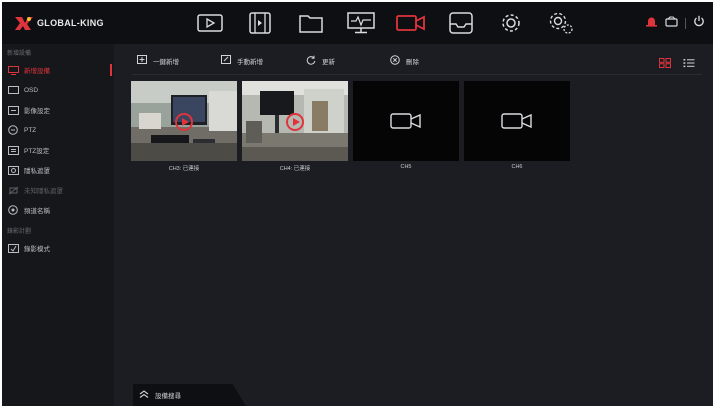 The height and width of the screenshot is (408, 715). Describe the element at coordinates (43, 191) in the screenshot. I see `sidebar-item-label: 未知隱私遮罩` at that location.